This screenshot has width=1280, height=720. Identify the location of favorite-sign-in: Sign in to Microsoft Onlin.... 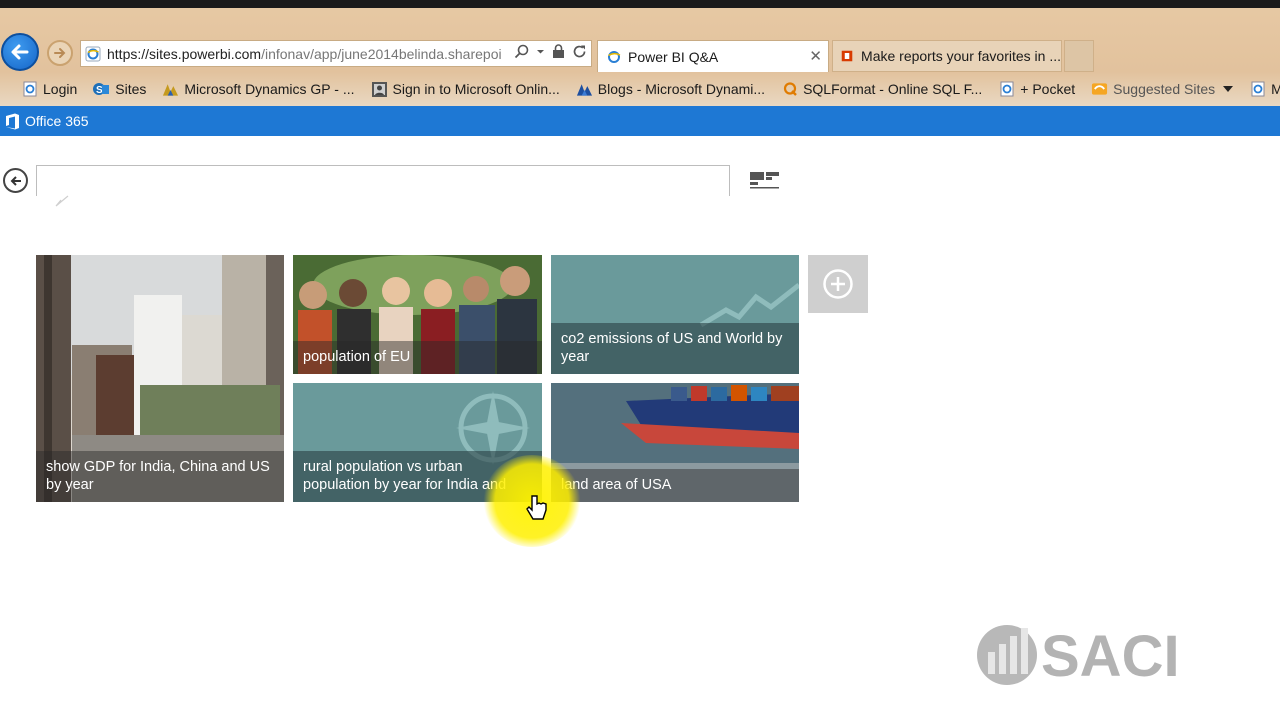
(465, 89).